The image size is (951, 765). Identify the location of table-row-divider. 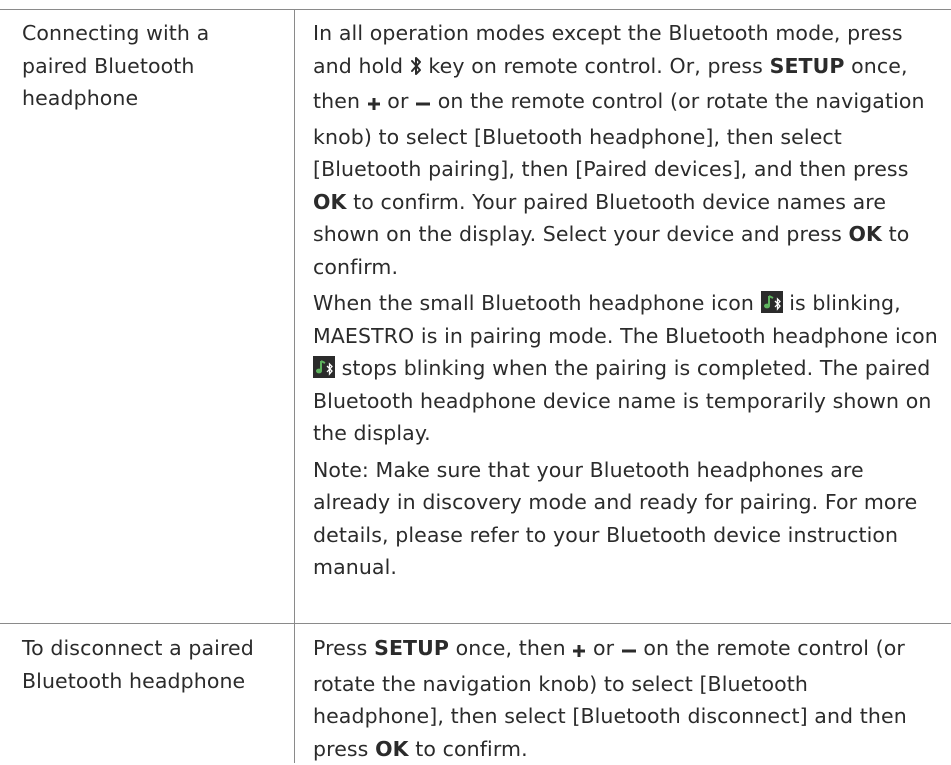
(475, 623).